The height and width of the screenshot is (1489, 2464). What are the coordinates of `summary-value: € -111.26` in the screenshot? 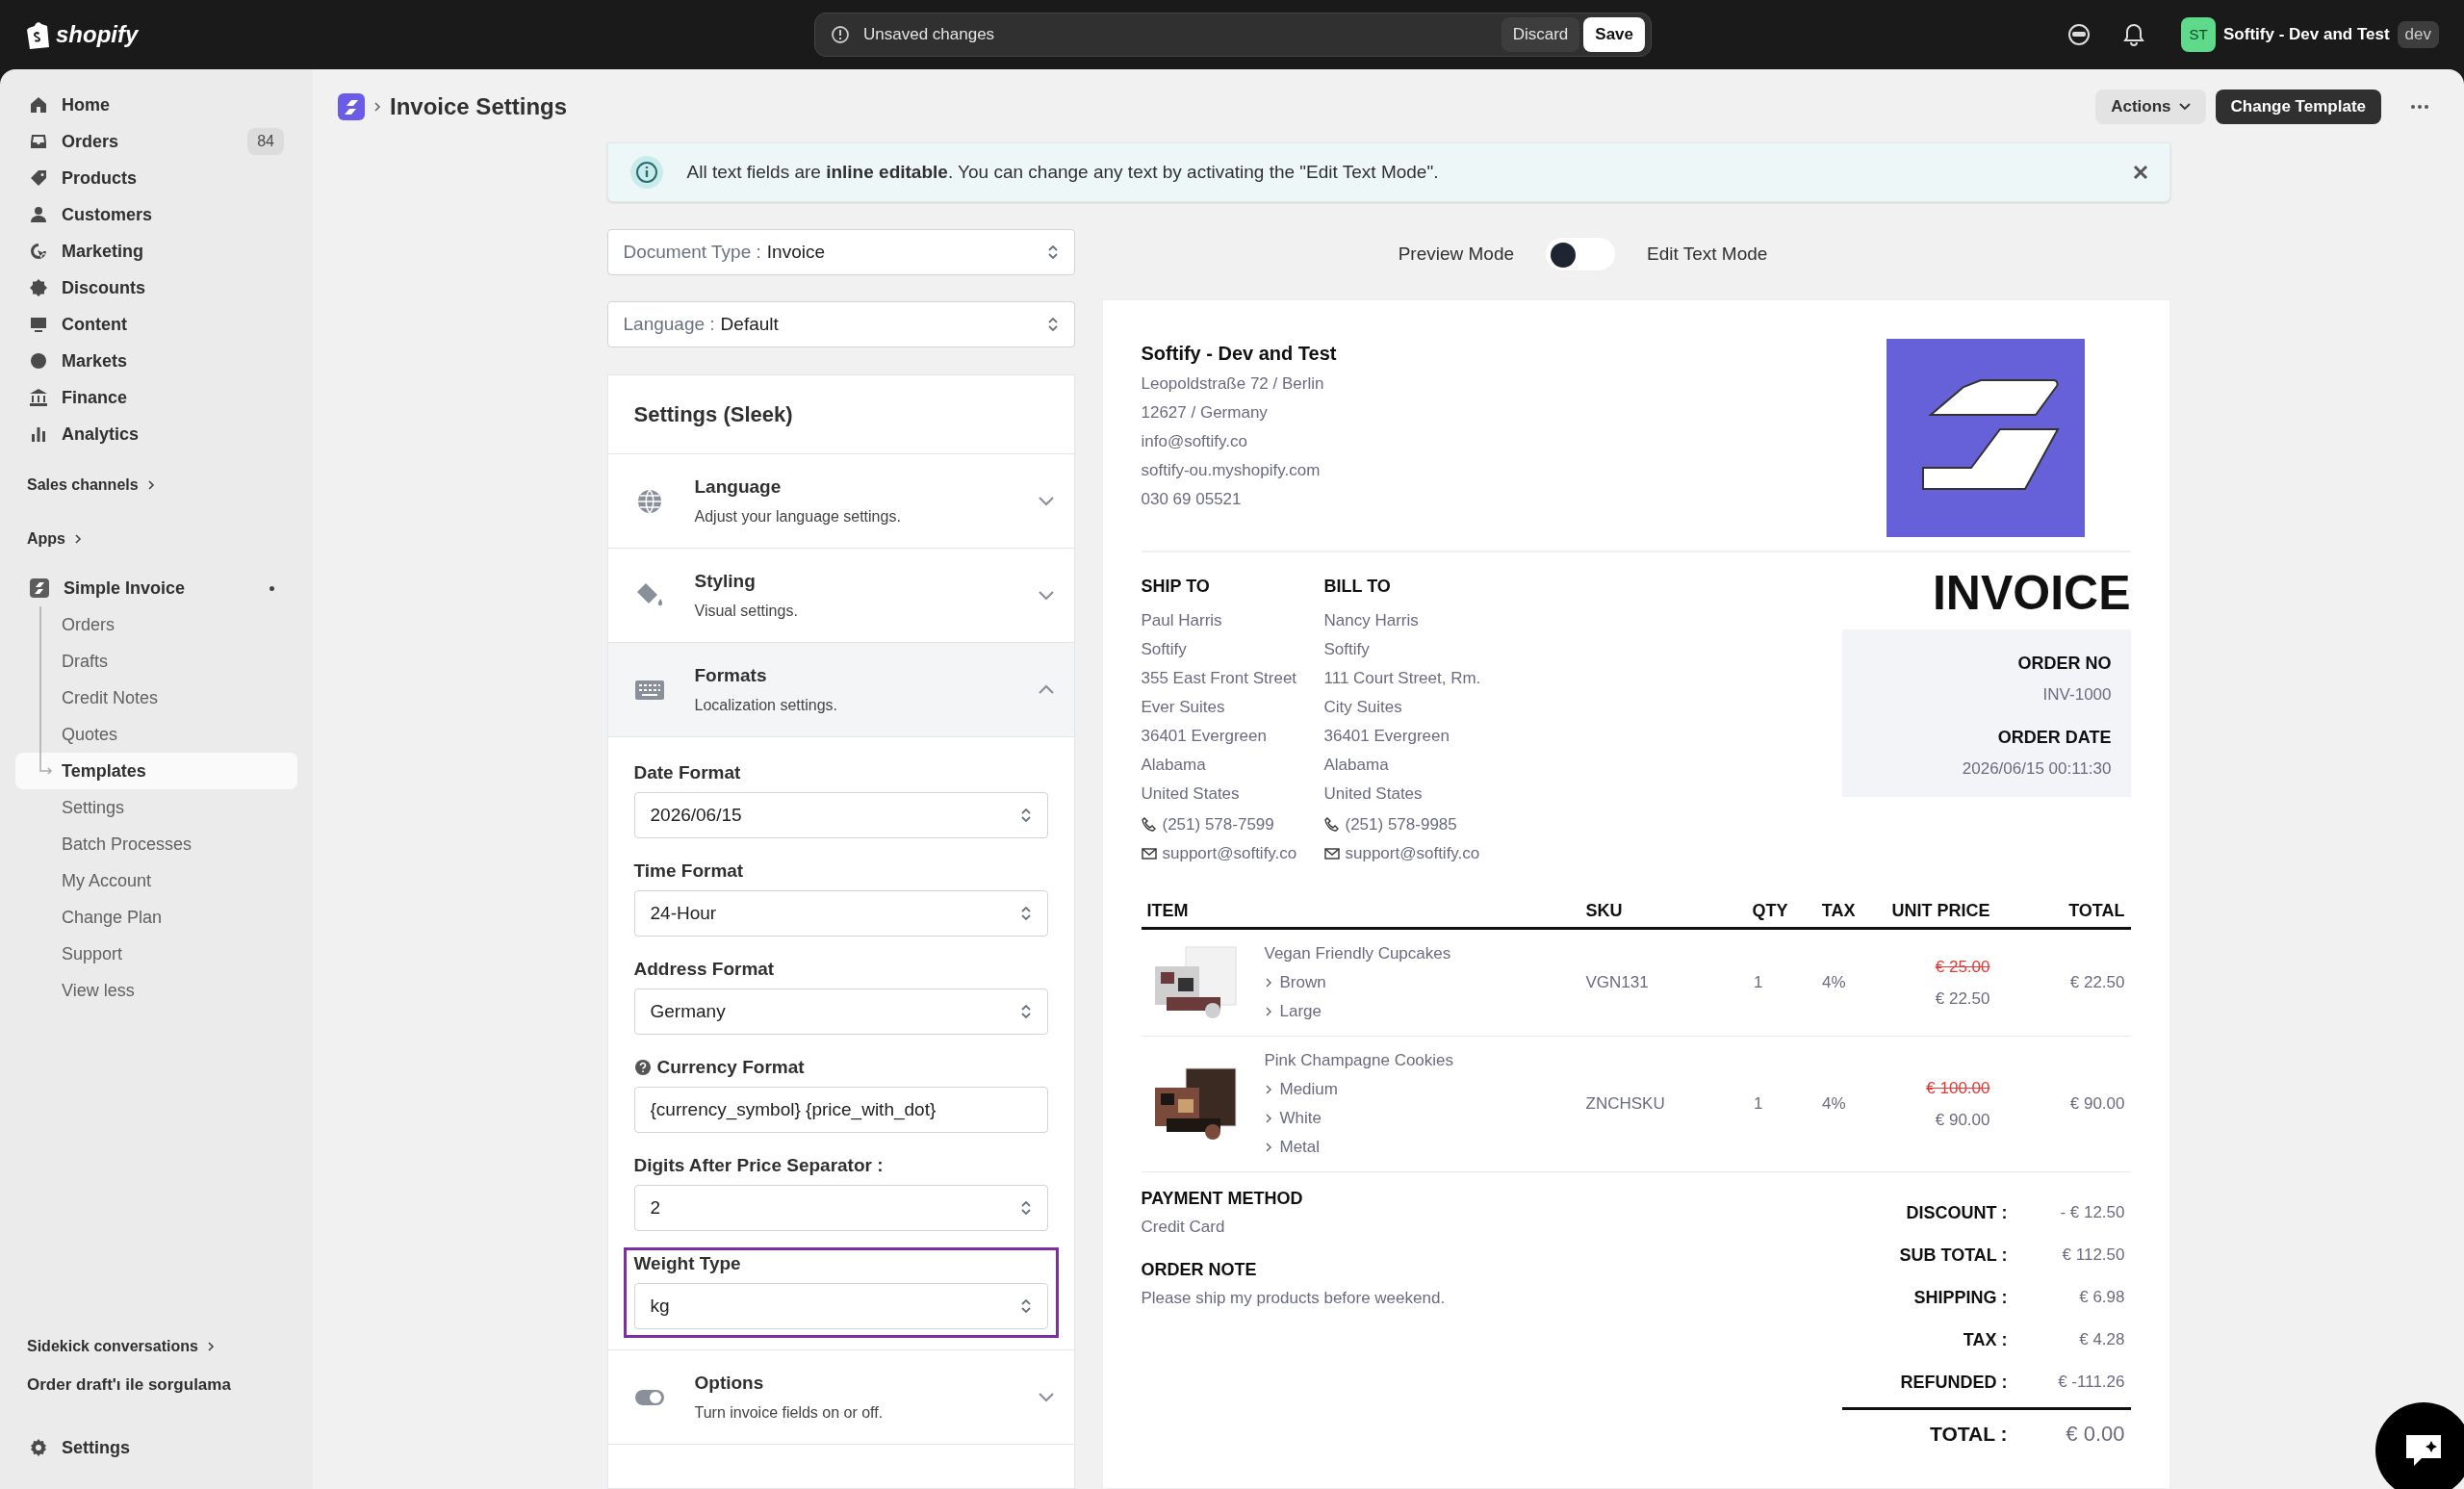 It's located at (2091, 1383).